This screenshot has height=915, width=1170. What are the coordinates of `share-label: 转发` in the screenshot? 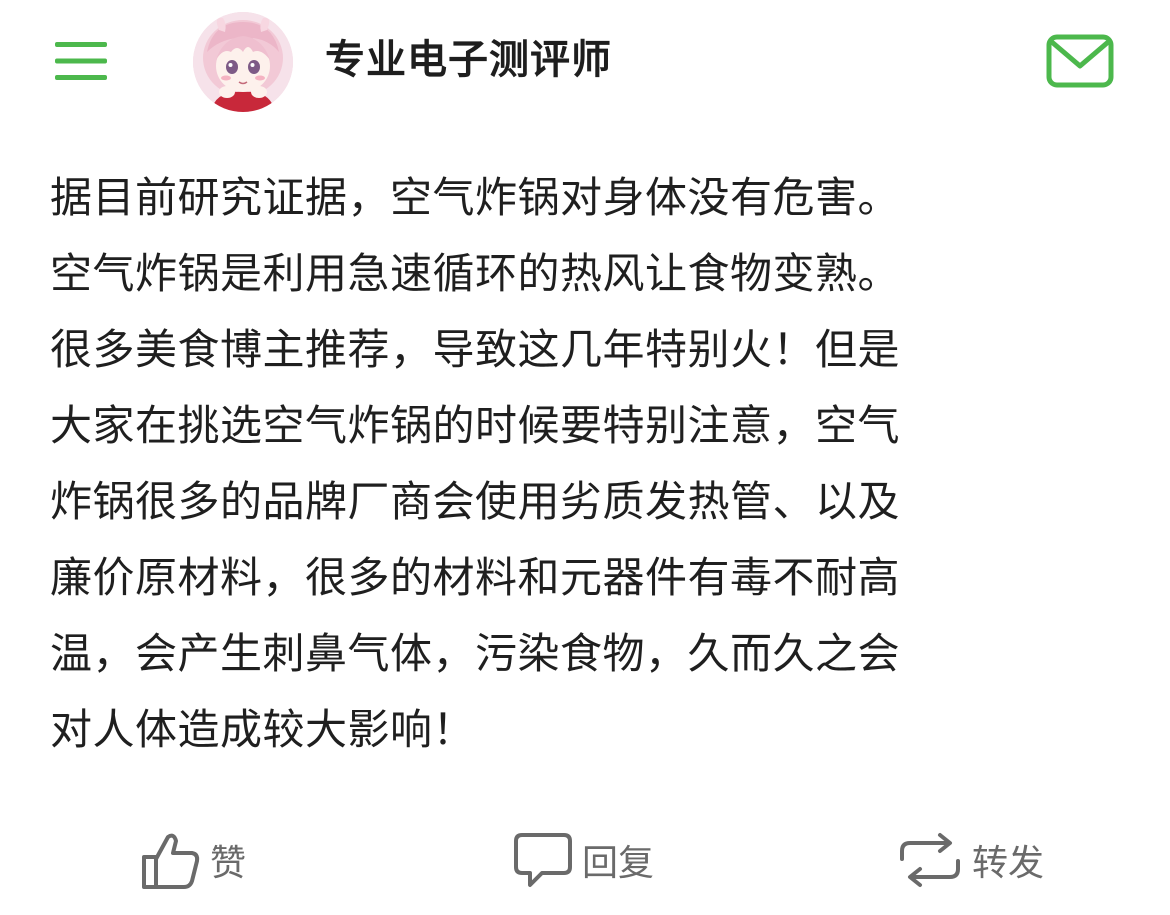 It's located at (1008, 863).